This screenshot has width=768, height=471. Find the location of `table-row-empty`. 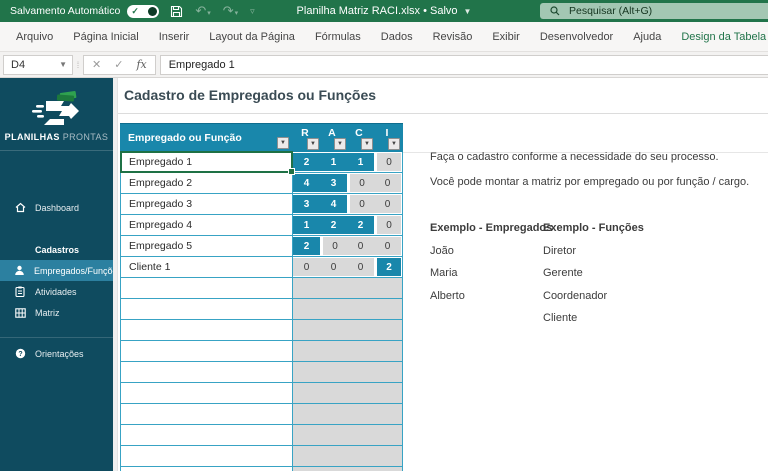

table-row-empty is located at coordinates (261, 469).